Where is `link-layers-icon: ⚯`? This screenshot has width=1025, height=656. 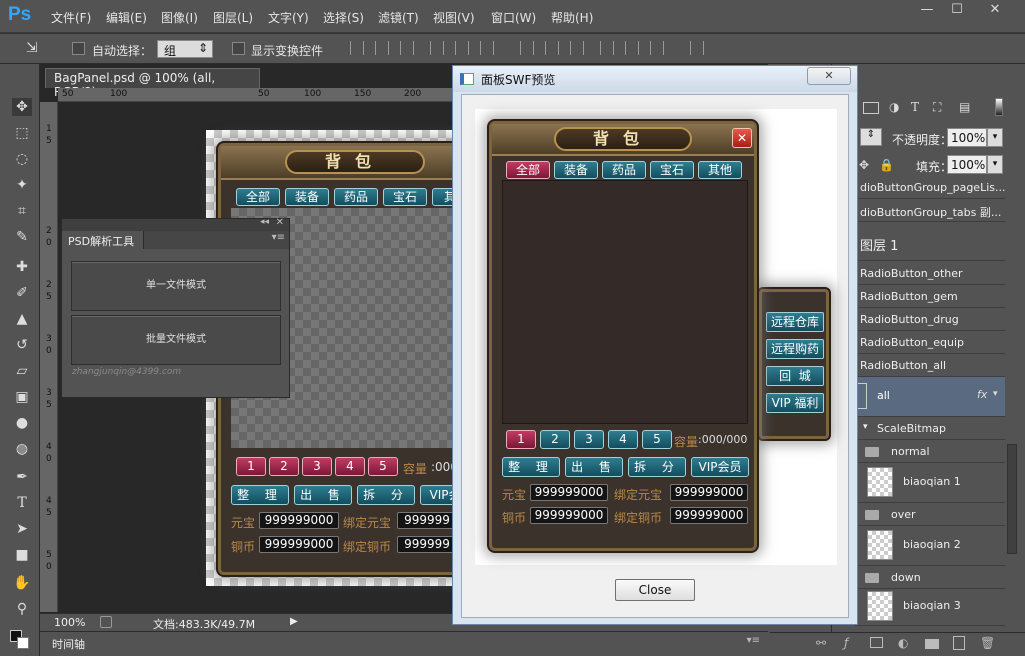 link-layers-icon: ⚯ is located at coordinates (821, 643).